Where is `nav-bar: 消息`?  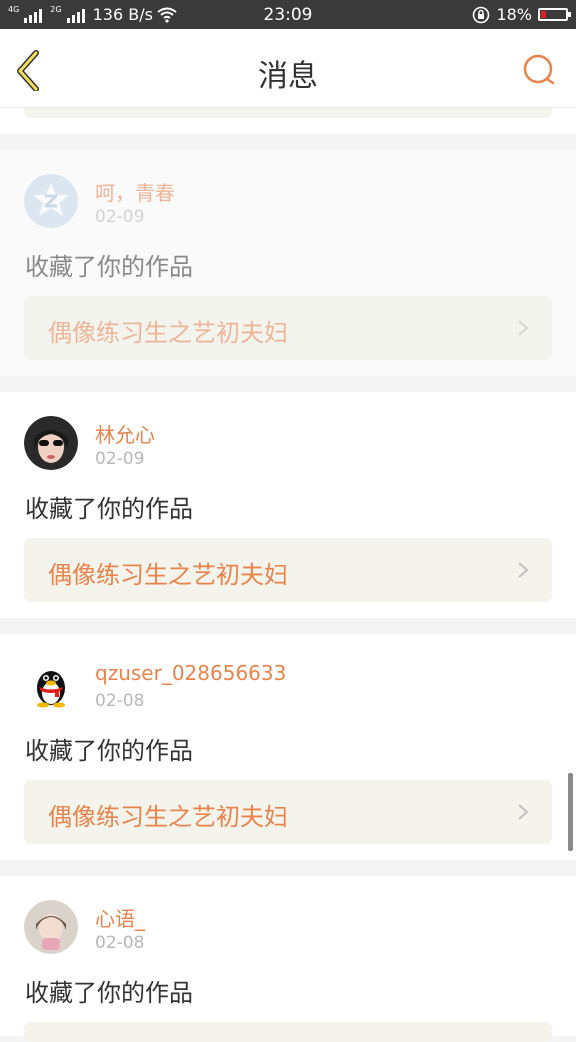 nav-bar: 消息 is located at coordinates (288, 68).